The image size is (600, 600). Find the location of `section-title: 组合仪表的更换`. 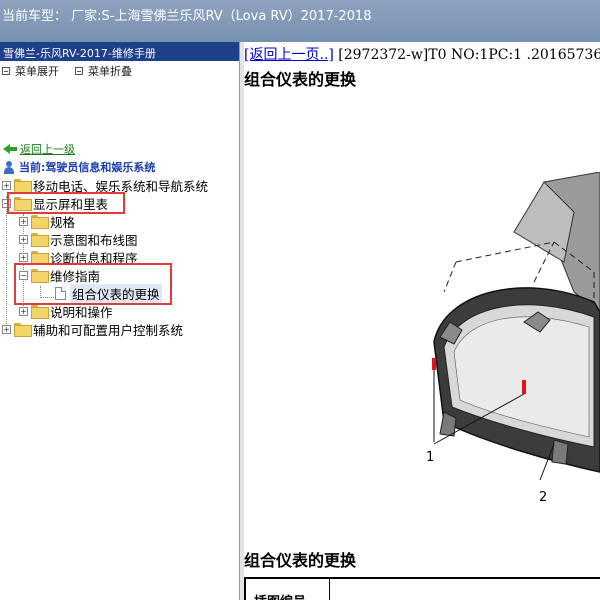

section-title: 组合仪表的更换 is located at coordinates (300, 560).